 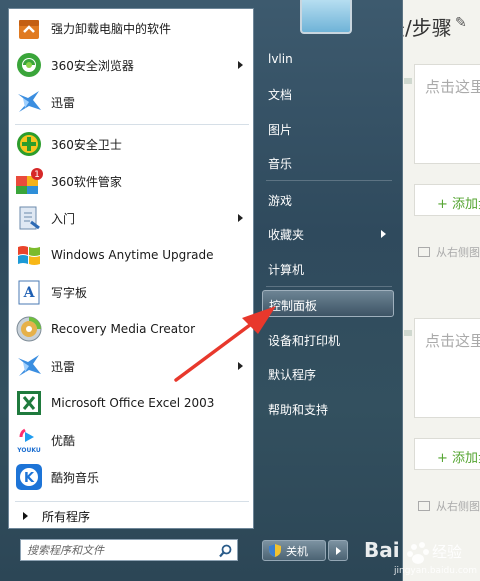 What do you see at coordinates (29, 28) in the screenshot?
I see `uninstaller-icon` at bounding box center [29, 28].